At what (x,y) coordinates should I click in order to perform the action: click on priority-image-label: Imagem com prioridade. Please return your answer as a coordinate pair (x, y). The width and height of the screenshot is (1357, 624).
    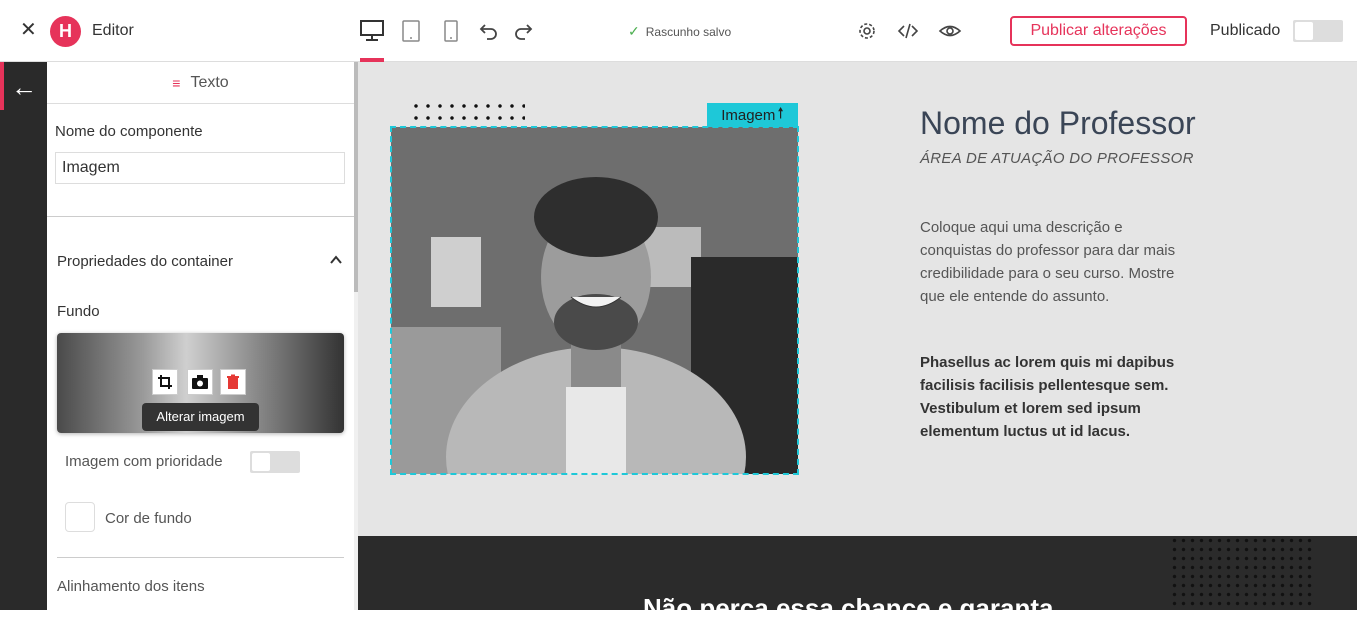
    Looking at the image, I should click on (144, 461).